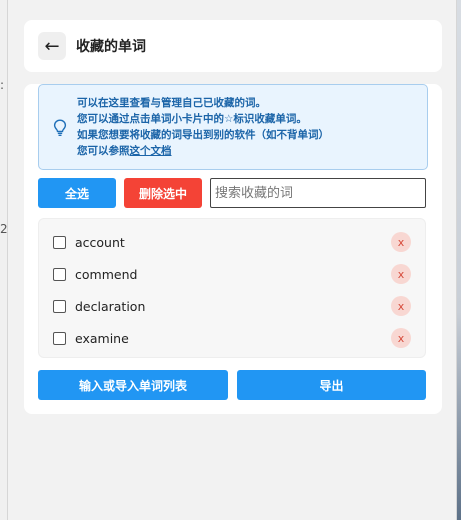 This screenshot has height=520, width=461. Describe the element at coordinates (111, 47) in the screenshot. I see `page-title: 收藏的单词` at that location.